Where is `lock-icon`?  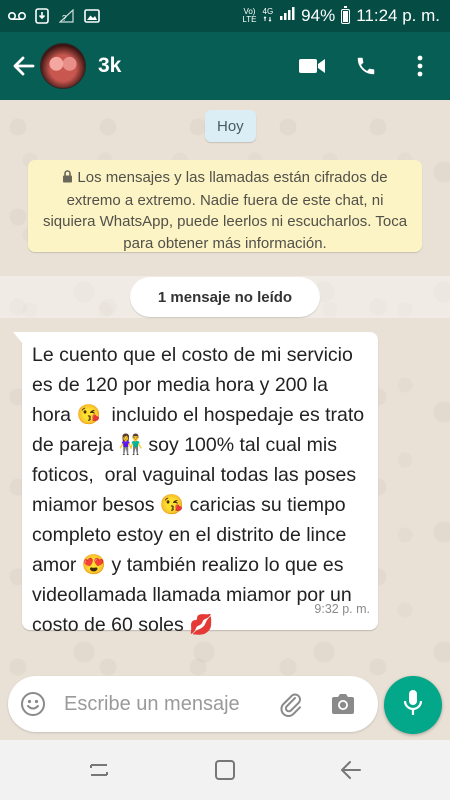 lock-icon is located at coordinates (67, 179).